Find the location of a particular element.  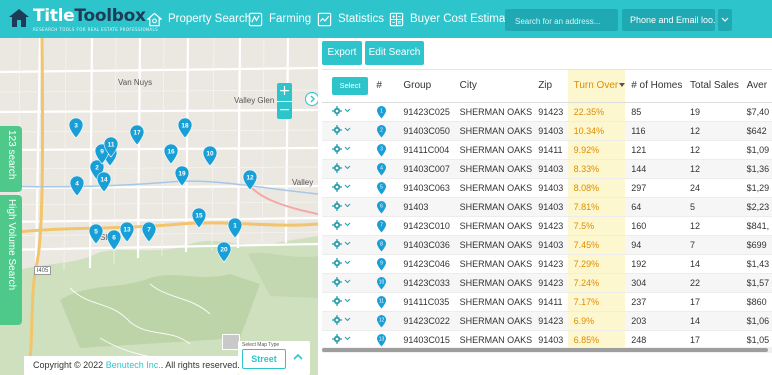

table-row: 6 91403 SHERMAN OAKS 91403 7.81% 64 5 $2,23 is located at coordinates (547, 207).